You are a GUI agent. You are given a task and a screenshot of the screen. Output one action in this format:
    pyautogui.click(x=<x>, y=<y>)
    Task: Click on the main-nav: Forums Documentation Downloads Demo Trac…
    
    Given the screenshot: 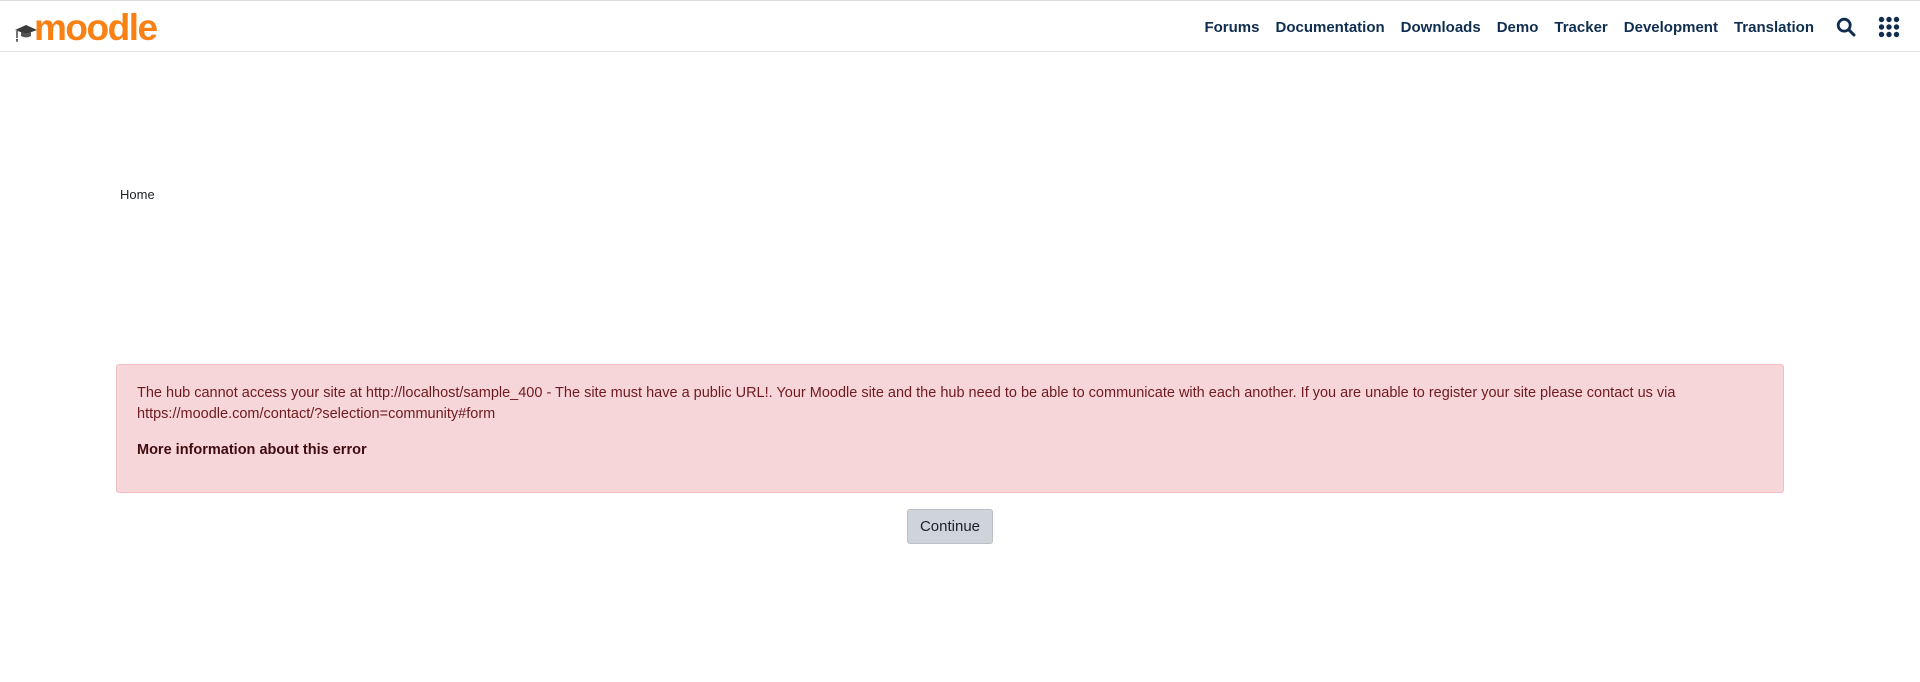 What is the action you would take?
    pyautogui.click(x=1552, y=27)
    